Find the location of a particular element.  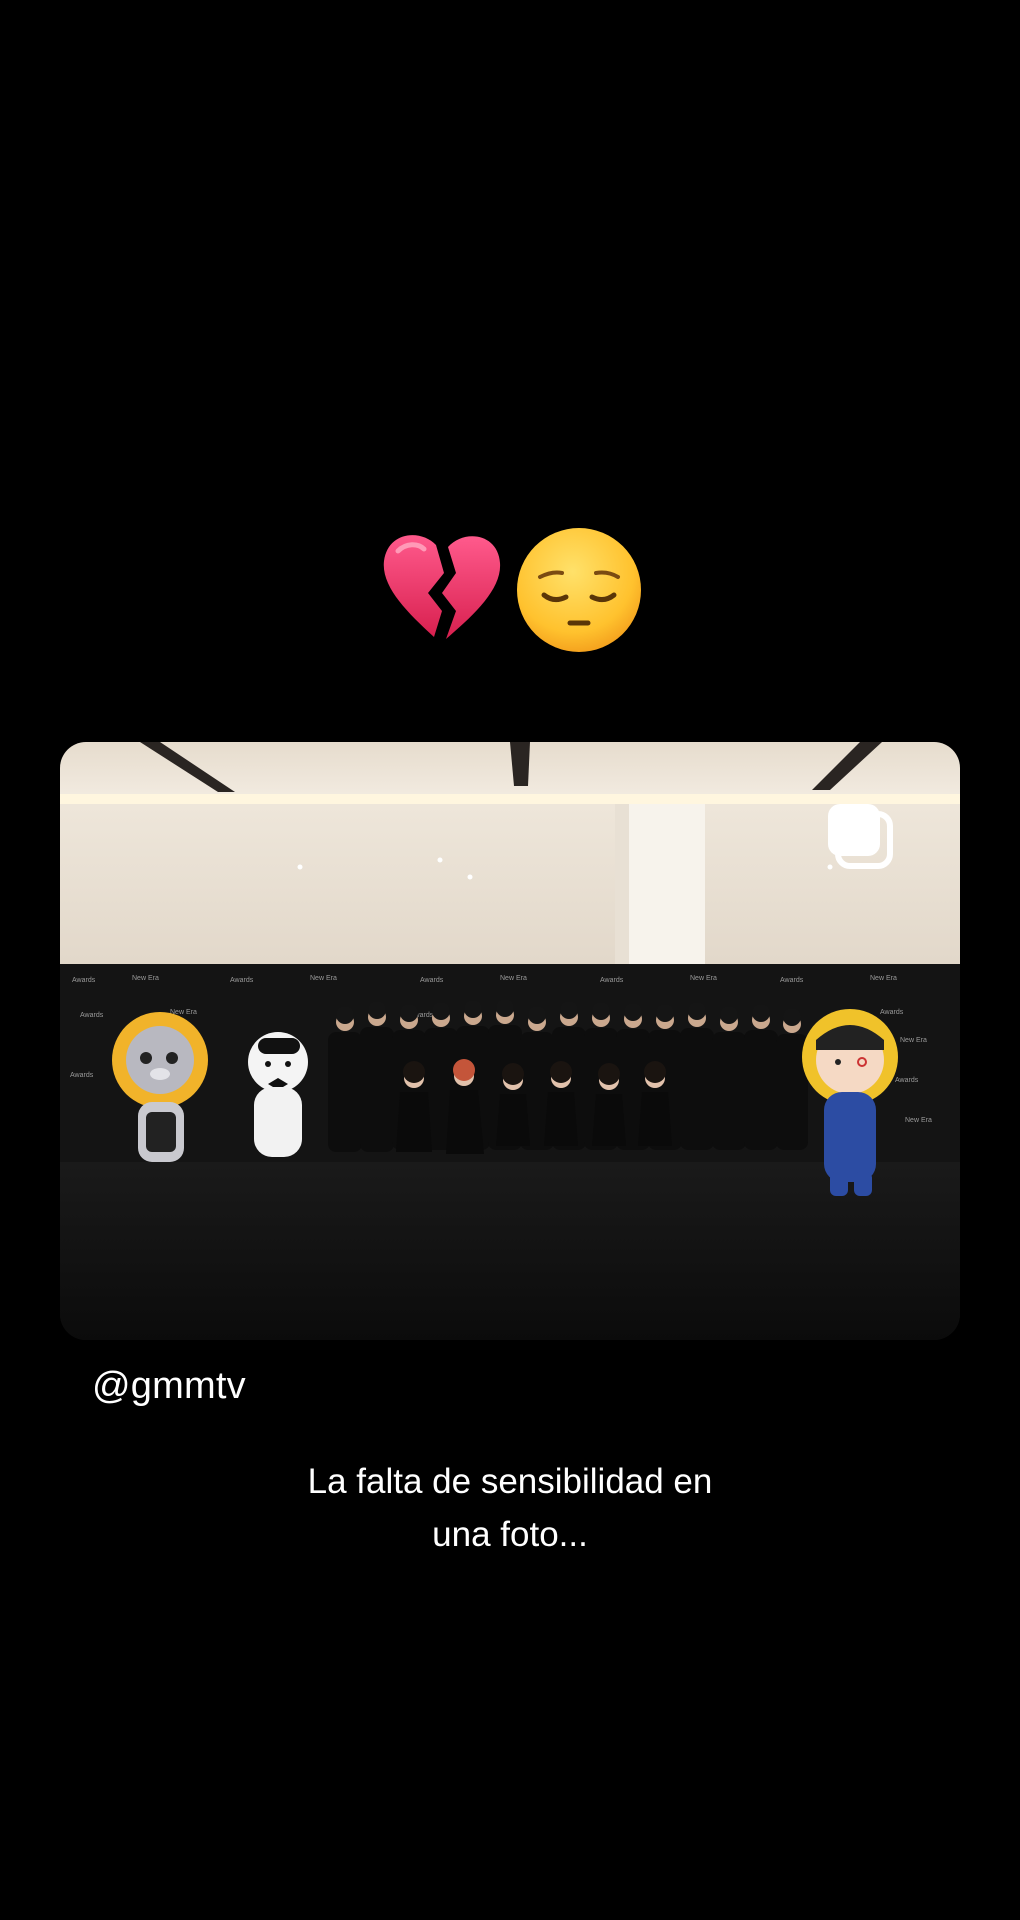

emoji-row is located at coordinates (510, 590).